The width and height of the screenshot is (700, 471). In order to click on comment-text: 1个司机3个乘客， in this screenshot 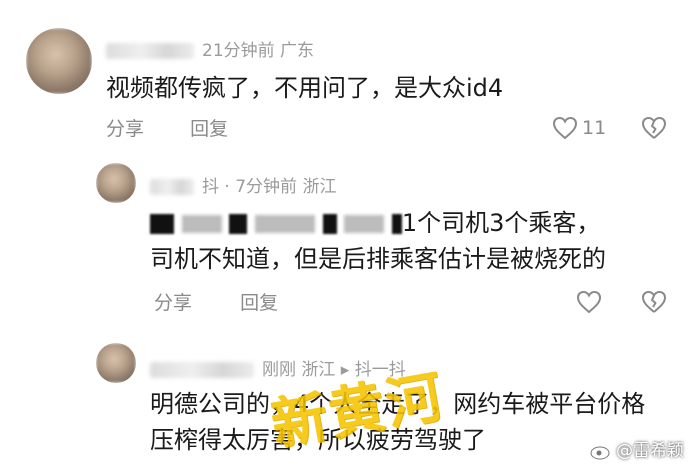, I will do `click(375, 223)`.